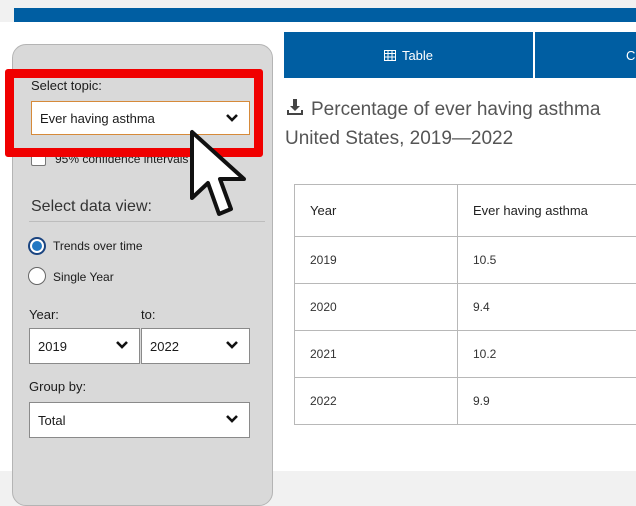 This screenshot has width=636, height=506. I want to click on group-by-value: Total, so click(51, 420).